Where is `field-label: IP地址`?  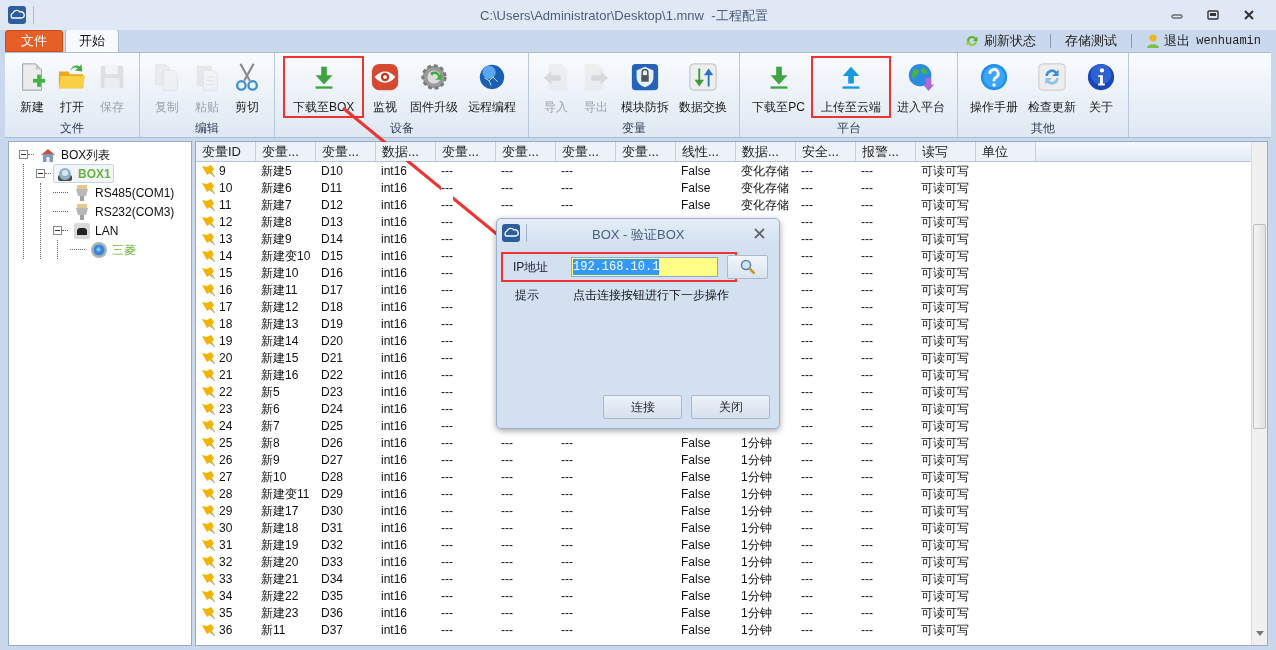
field-label: IP地址 is located at coordinates (531, 267).